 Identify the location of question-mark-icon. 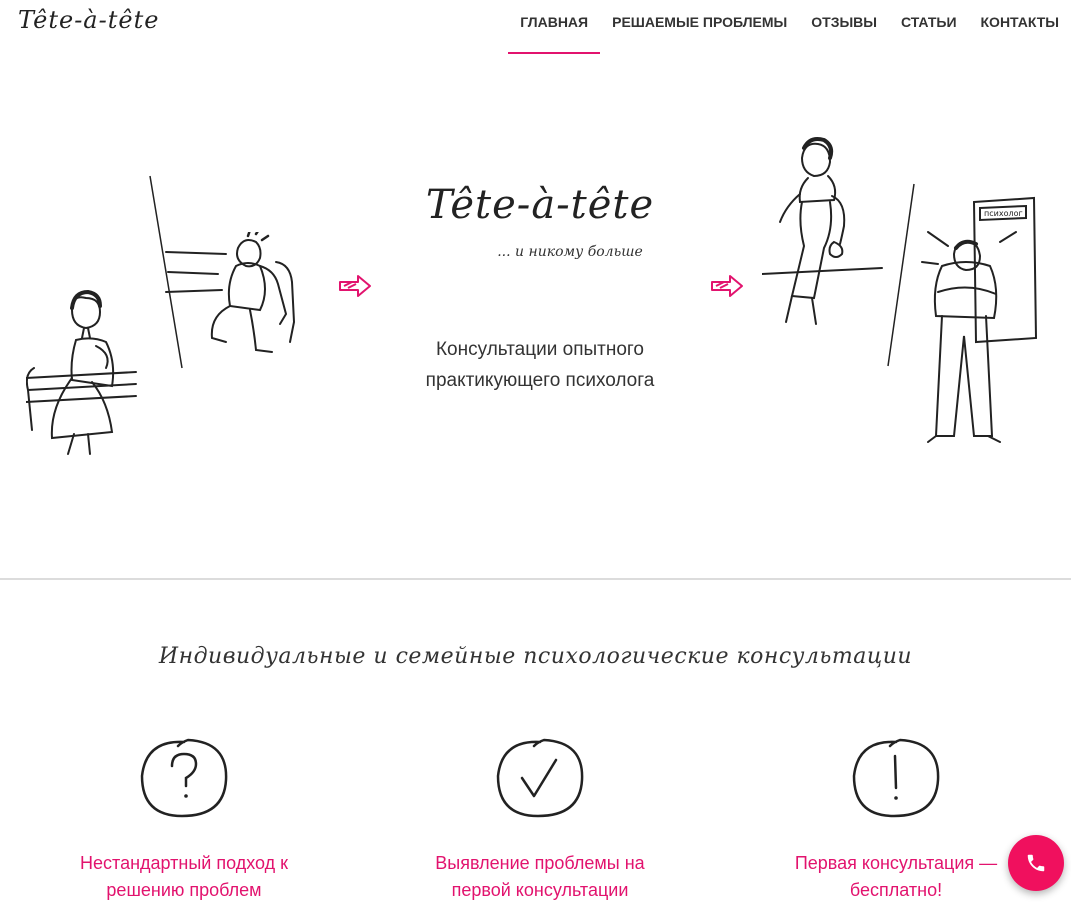
(184, 778).